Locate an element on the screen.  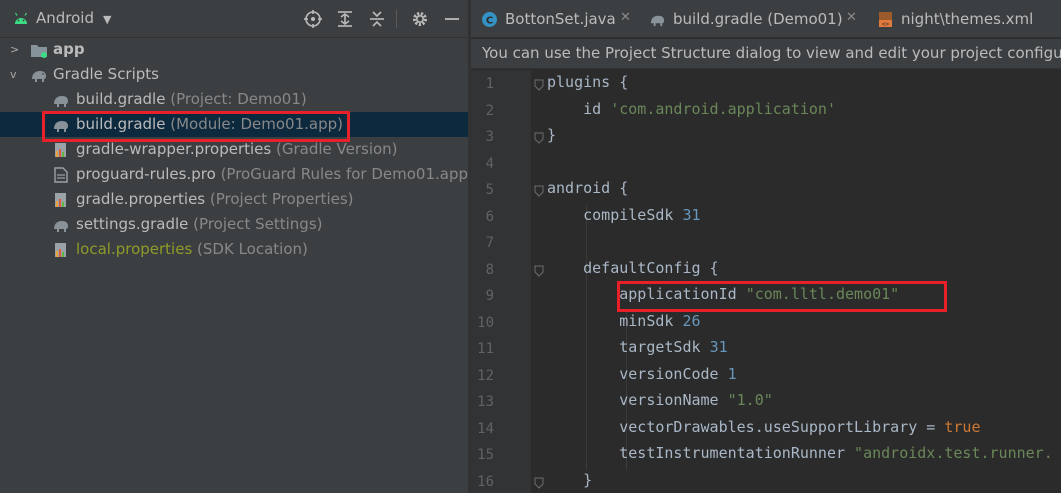
code-line: id 'com.android.application' is located at coordinates (691, 113).